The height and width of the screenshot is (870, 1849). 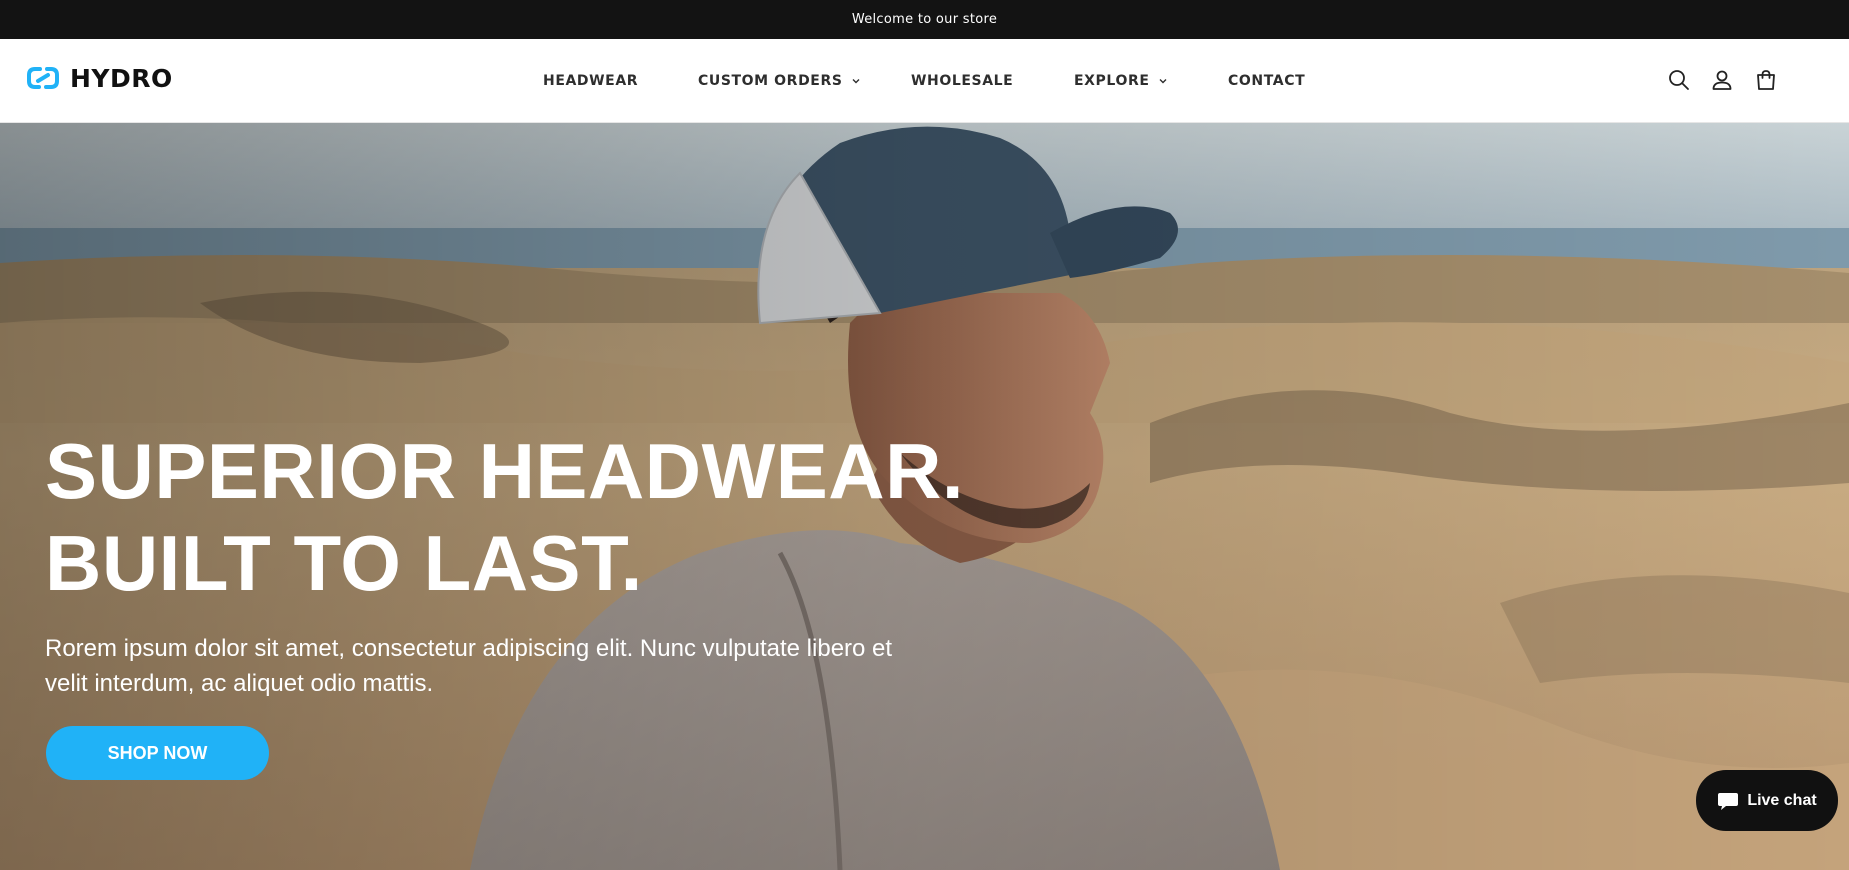 What do you see at coordinates (1112, 81) in the screenshot?
I see `nav-item-label: EXPLORE` at bounding box center [1112, 81].